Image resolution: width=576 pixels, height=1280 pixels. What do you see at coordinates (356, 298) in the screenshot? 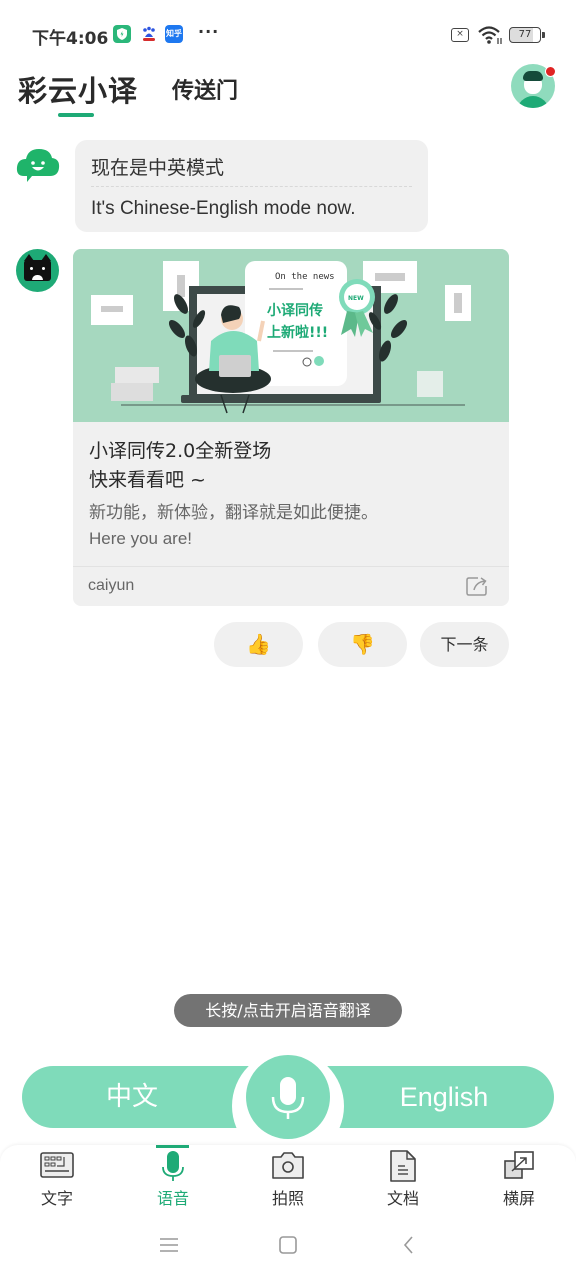
I see `banner-new-badge: NEW` at bounding box center [356, 298].